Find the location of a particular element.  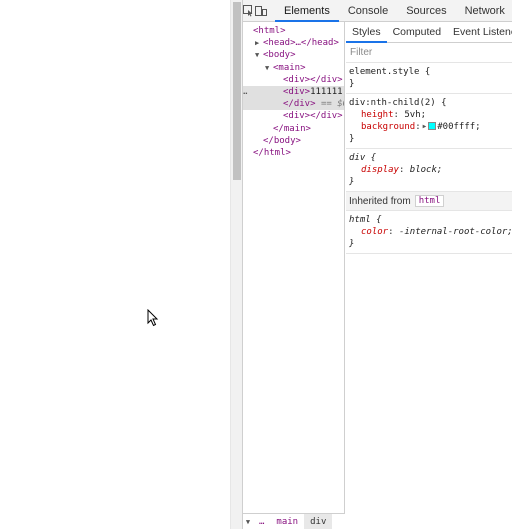

rule-element-style: element.style { } is located at coordinates (429, 78).